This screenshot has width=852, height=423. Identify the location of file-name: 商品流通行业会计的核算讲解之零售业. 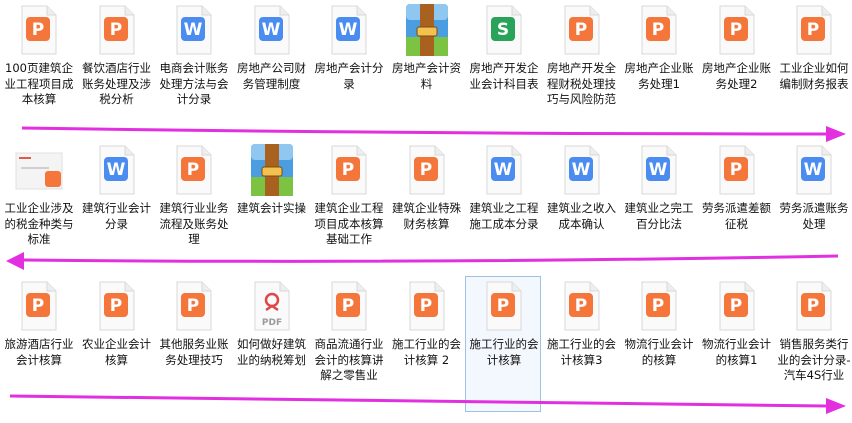
(349, 359).